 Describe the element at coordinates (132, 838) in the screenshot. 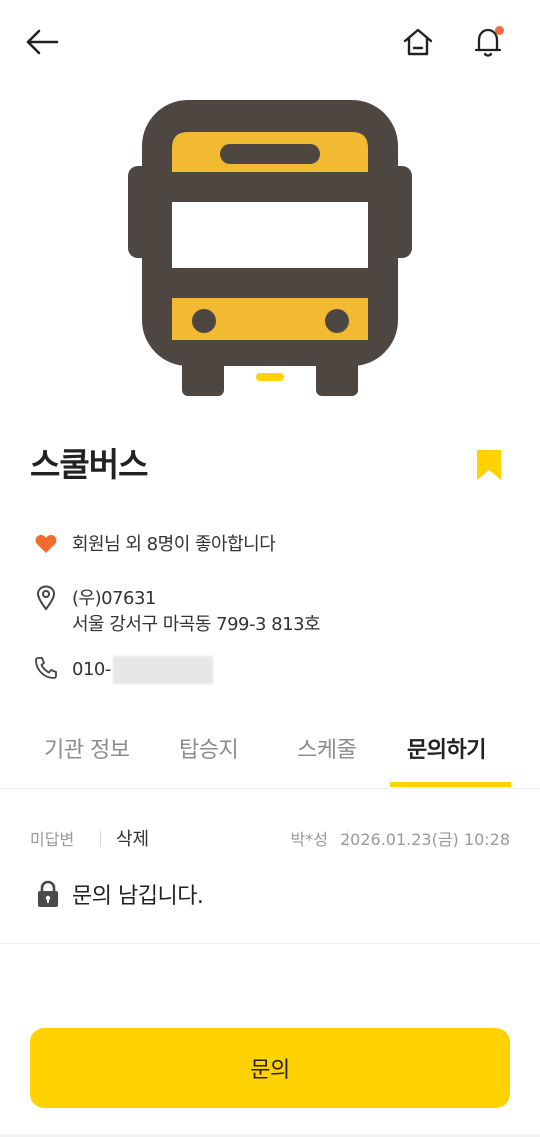

I see `delete-button: 삭제` at that location.